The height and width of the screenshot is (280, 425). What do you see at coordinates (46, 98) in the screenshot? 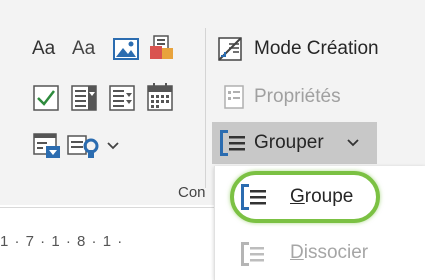
I see `checkbox-content-control-icon` at bounding box center [46, 98].